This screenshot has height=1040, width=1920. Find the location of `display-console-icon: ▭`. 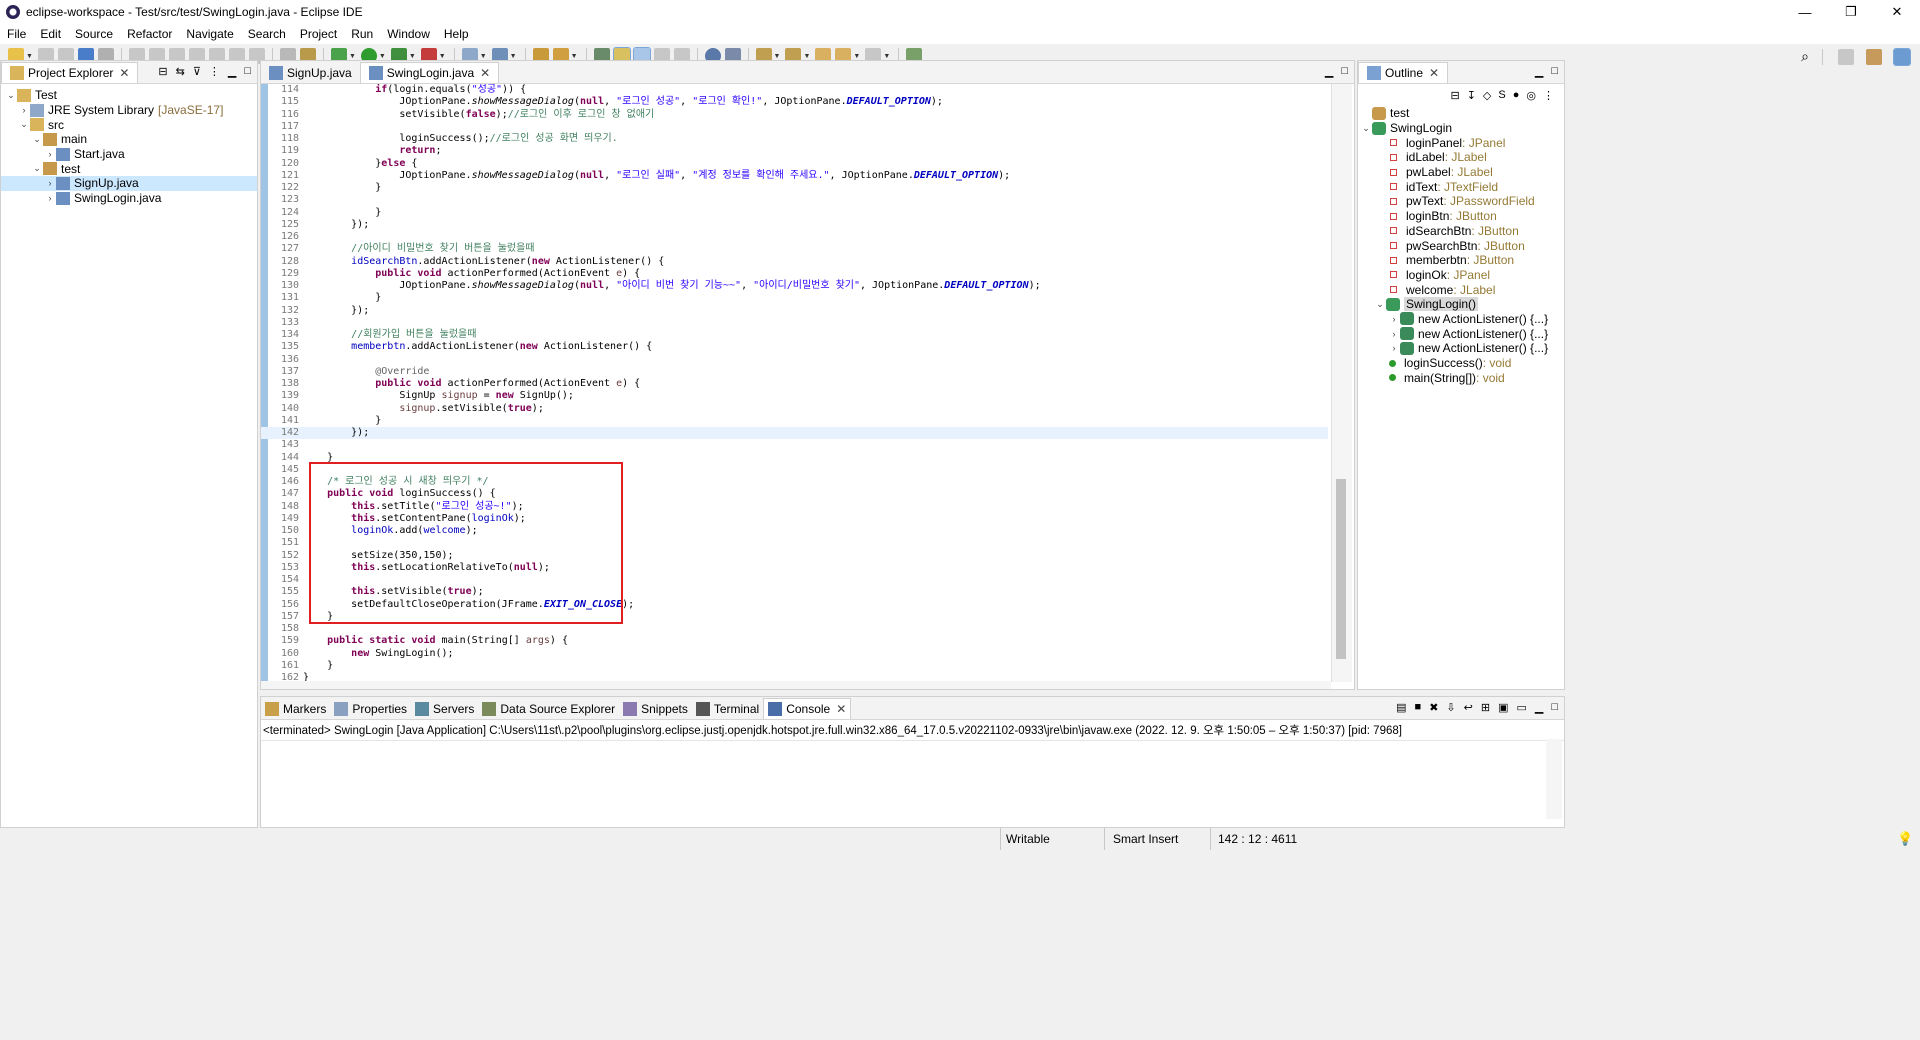

display-console-icon: ▭ is located at coordinates (1521, 707).